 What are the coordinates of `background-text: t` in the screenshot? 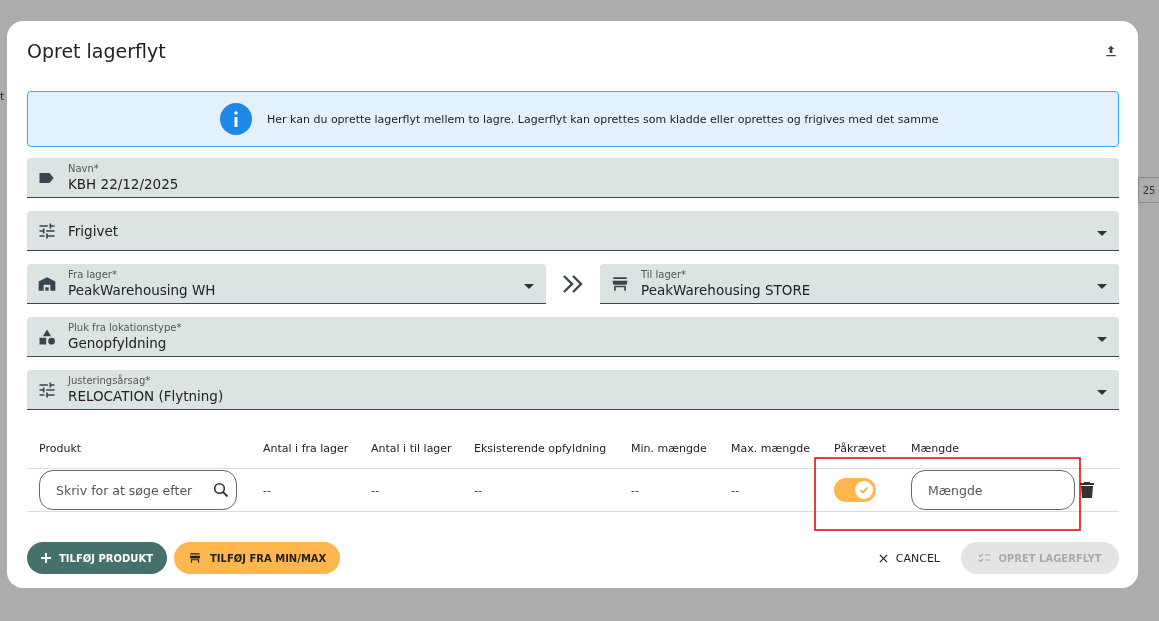 It's located at (2, 96).